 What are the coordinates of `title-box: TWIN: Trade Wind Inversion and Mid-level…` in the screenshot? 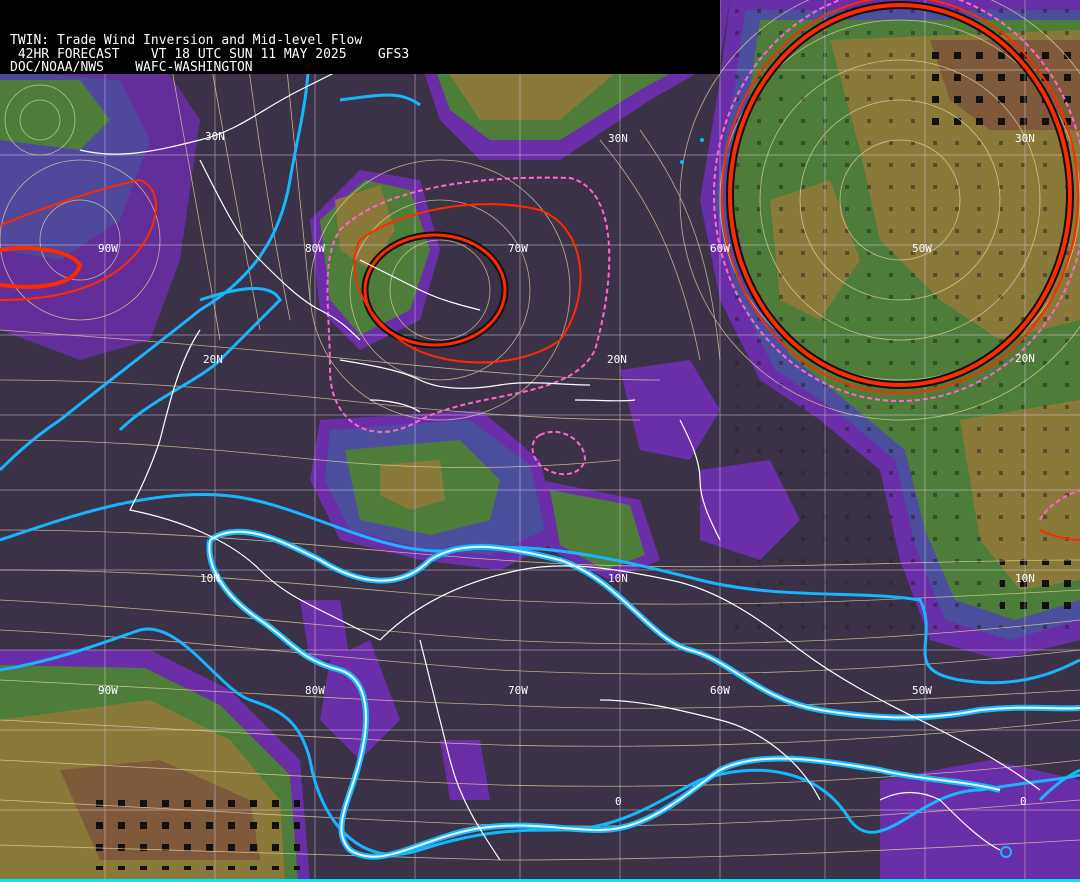 It's located at (360, 37).